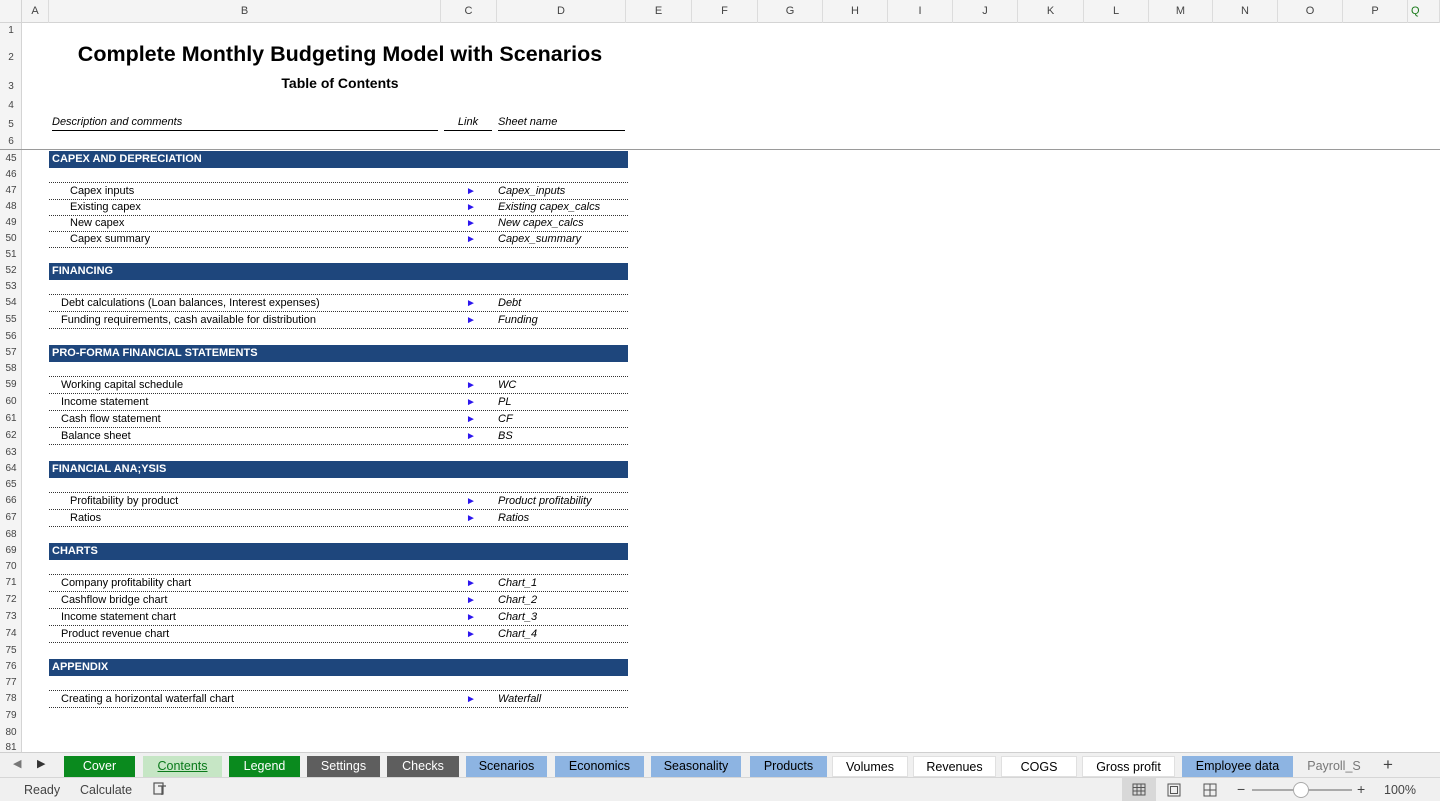 Image resolution: width=1440 pixels, height=804 pixels. I want to click on row-header-48: 48, so click(11, 206).